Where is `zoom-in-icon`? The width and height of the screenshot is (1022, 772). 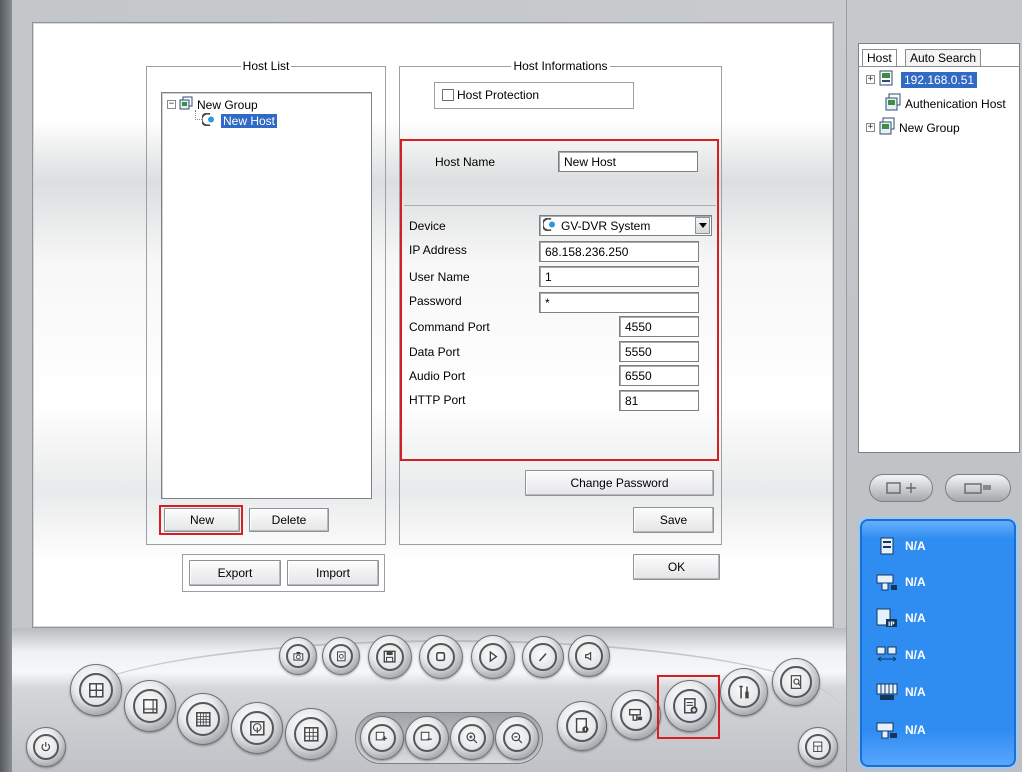 zoom-in-icon is located at coordinates (472, 738).